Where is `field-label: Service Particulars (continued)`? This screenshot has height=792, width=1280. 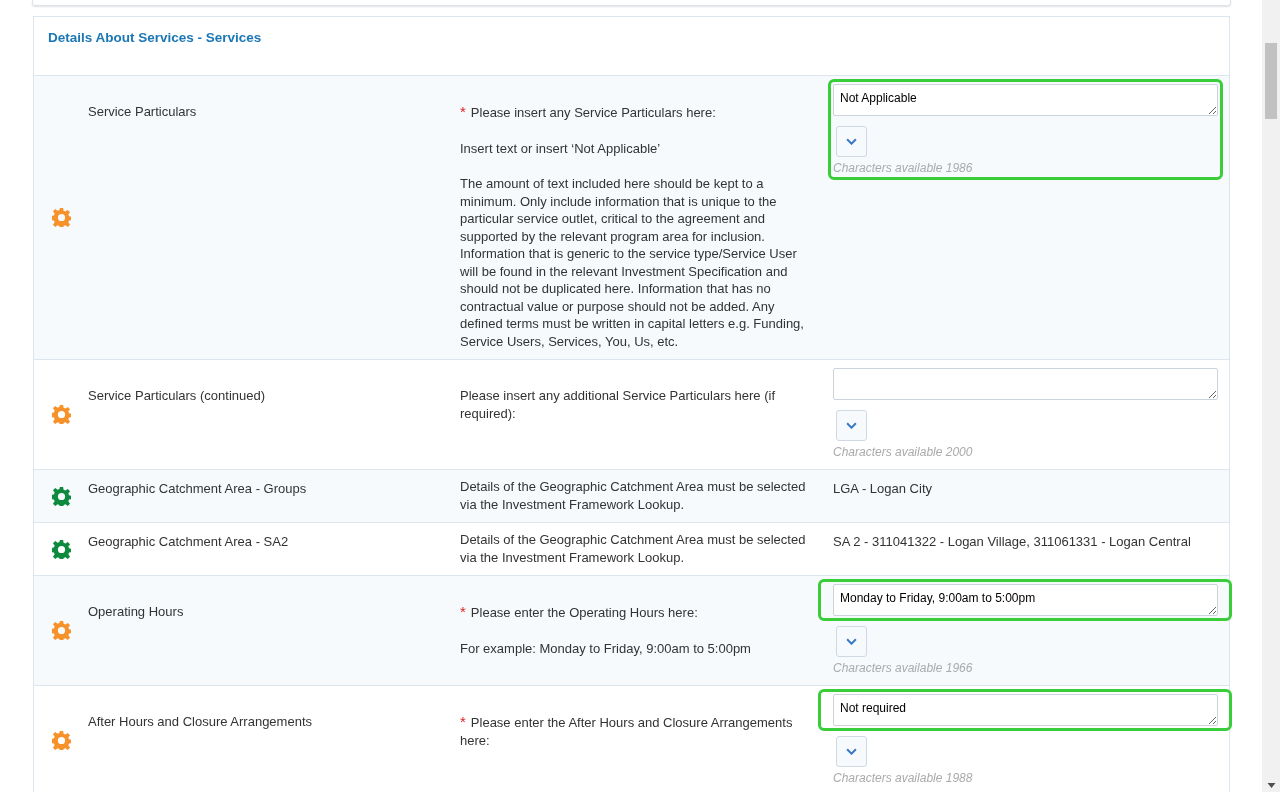
field-label: Service Particulars (continued) is located at coordinates (177, 395).